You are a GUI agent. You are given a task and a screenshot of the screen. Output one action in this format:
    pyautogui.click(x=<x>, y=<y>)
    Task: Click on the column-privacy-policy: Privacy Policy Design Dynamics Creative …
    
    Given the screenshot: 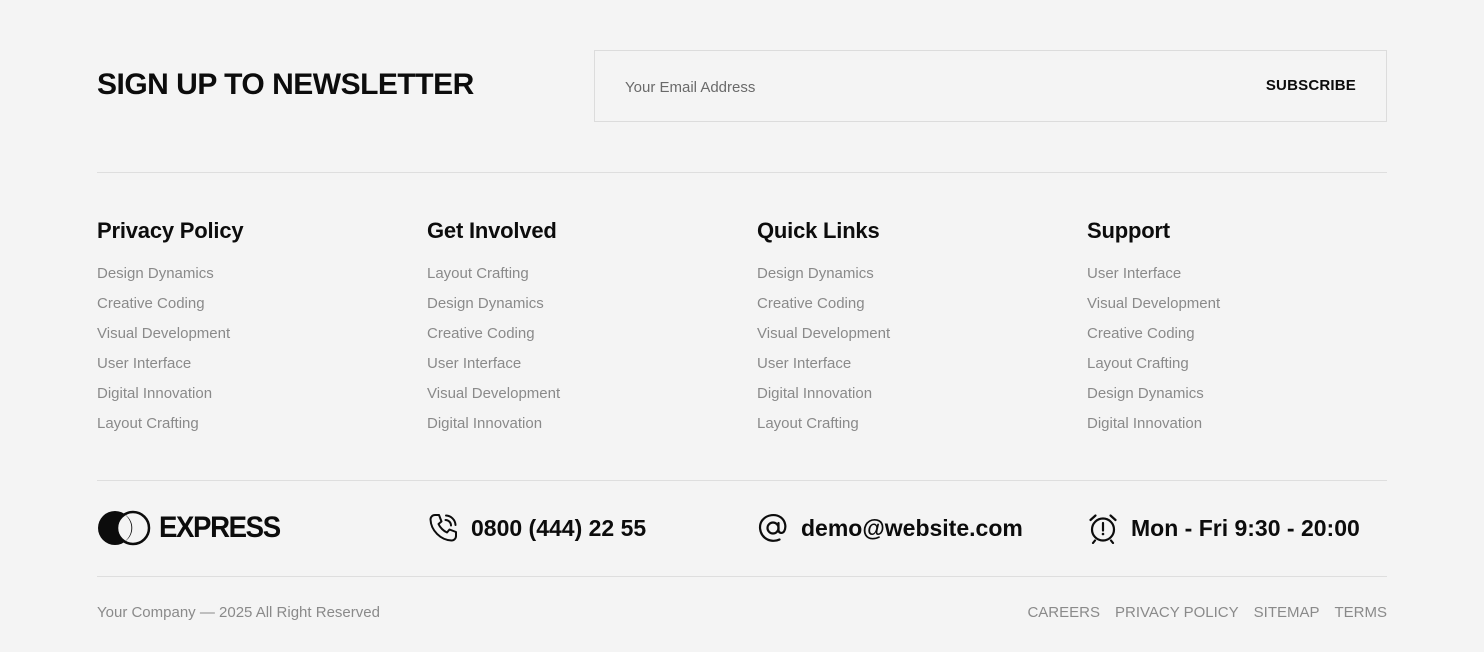 What is the action you would take?
    pyautogui.click(x=247, y=327)
    